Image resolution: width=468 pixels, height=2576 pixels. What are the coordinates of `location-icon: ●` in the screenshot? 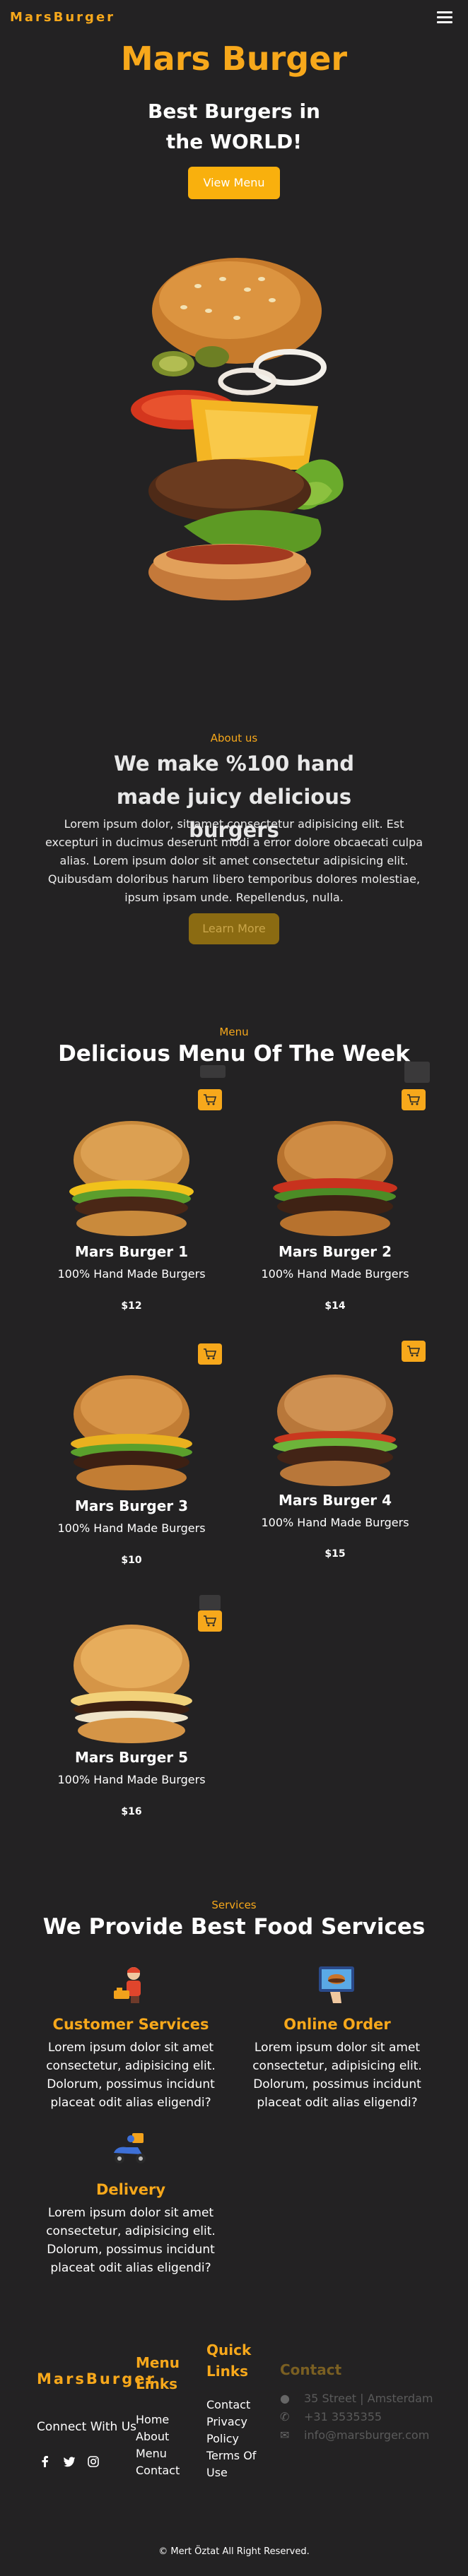 It's located at (285, 2398).